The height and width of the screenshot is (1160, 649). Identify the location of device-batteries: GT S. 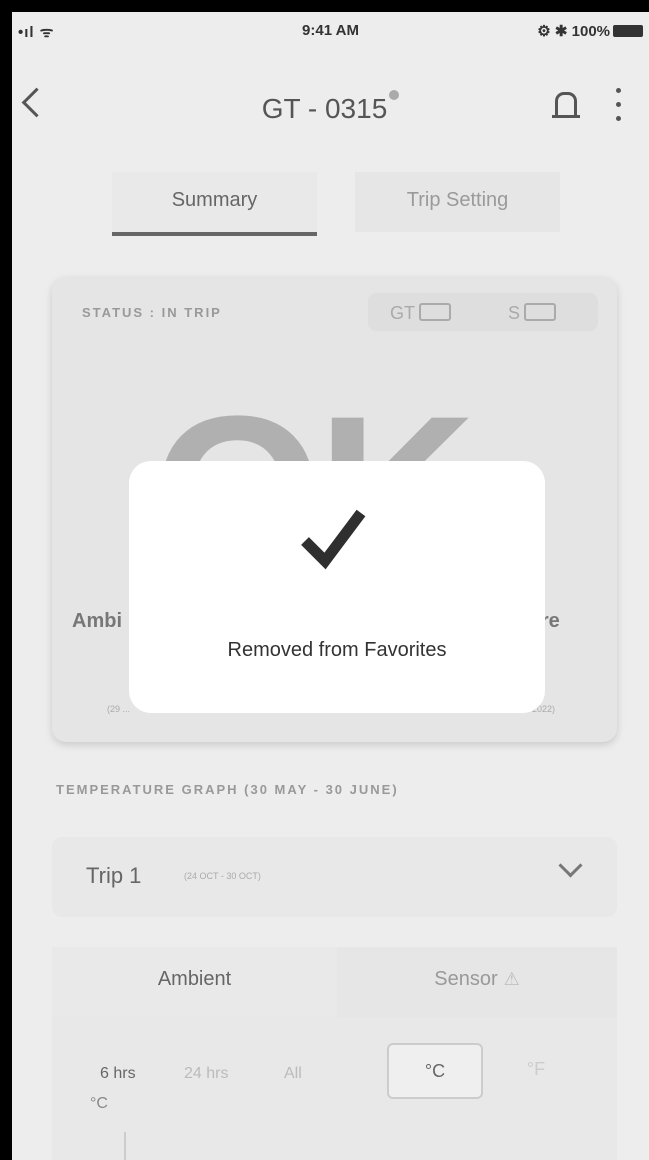
(483, 312).